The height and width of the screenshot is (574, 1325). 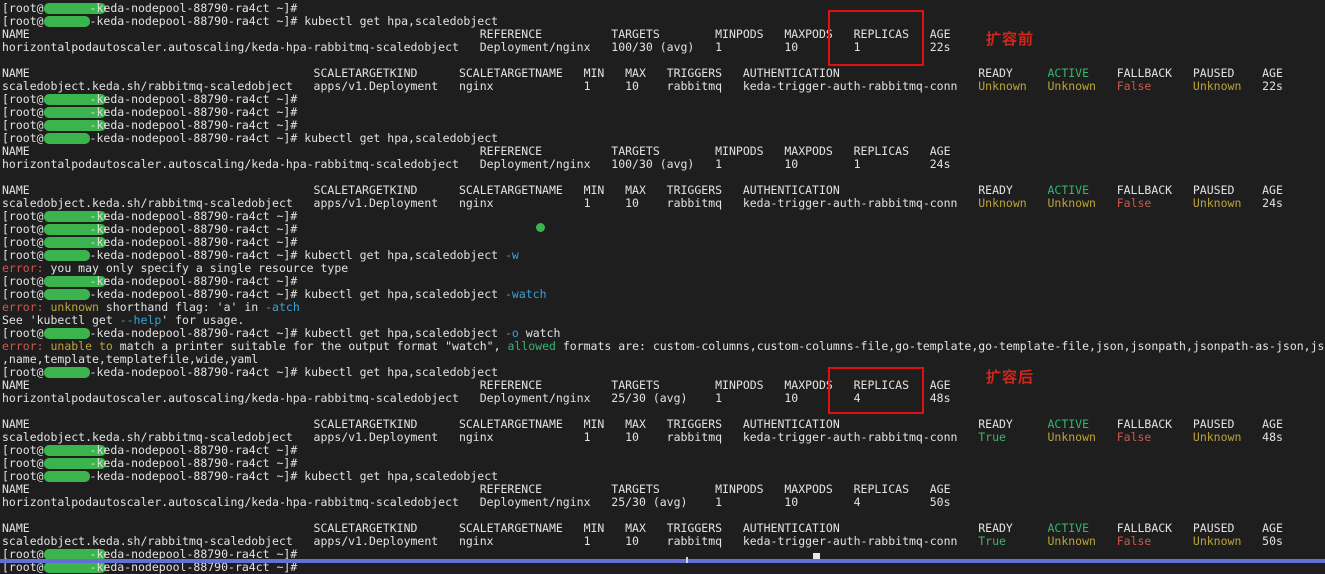 What do you see at coordinates (1272, 86) in the screenshot?
I see `terminal-text: 22s` at bounding box center [1272, 86].